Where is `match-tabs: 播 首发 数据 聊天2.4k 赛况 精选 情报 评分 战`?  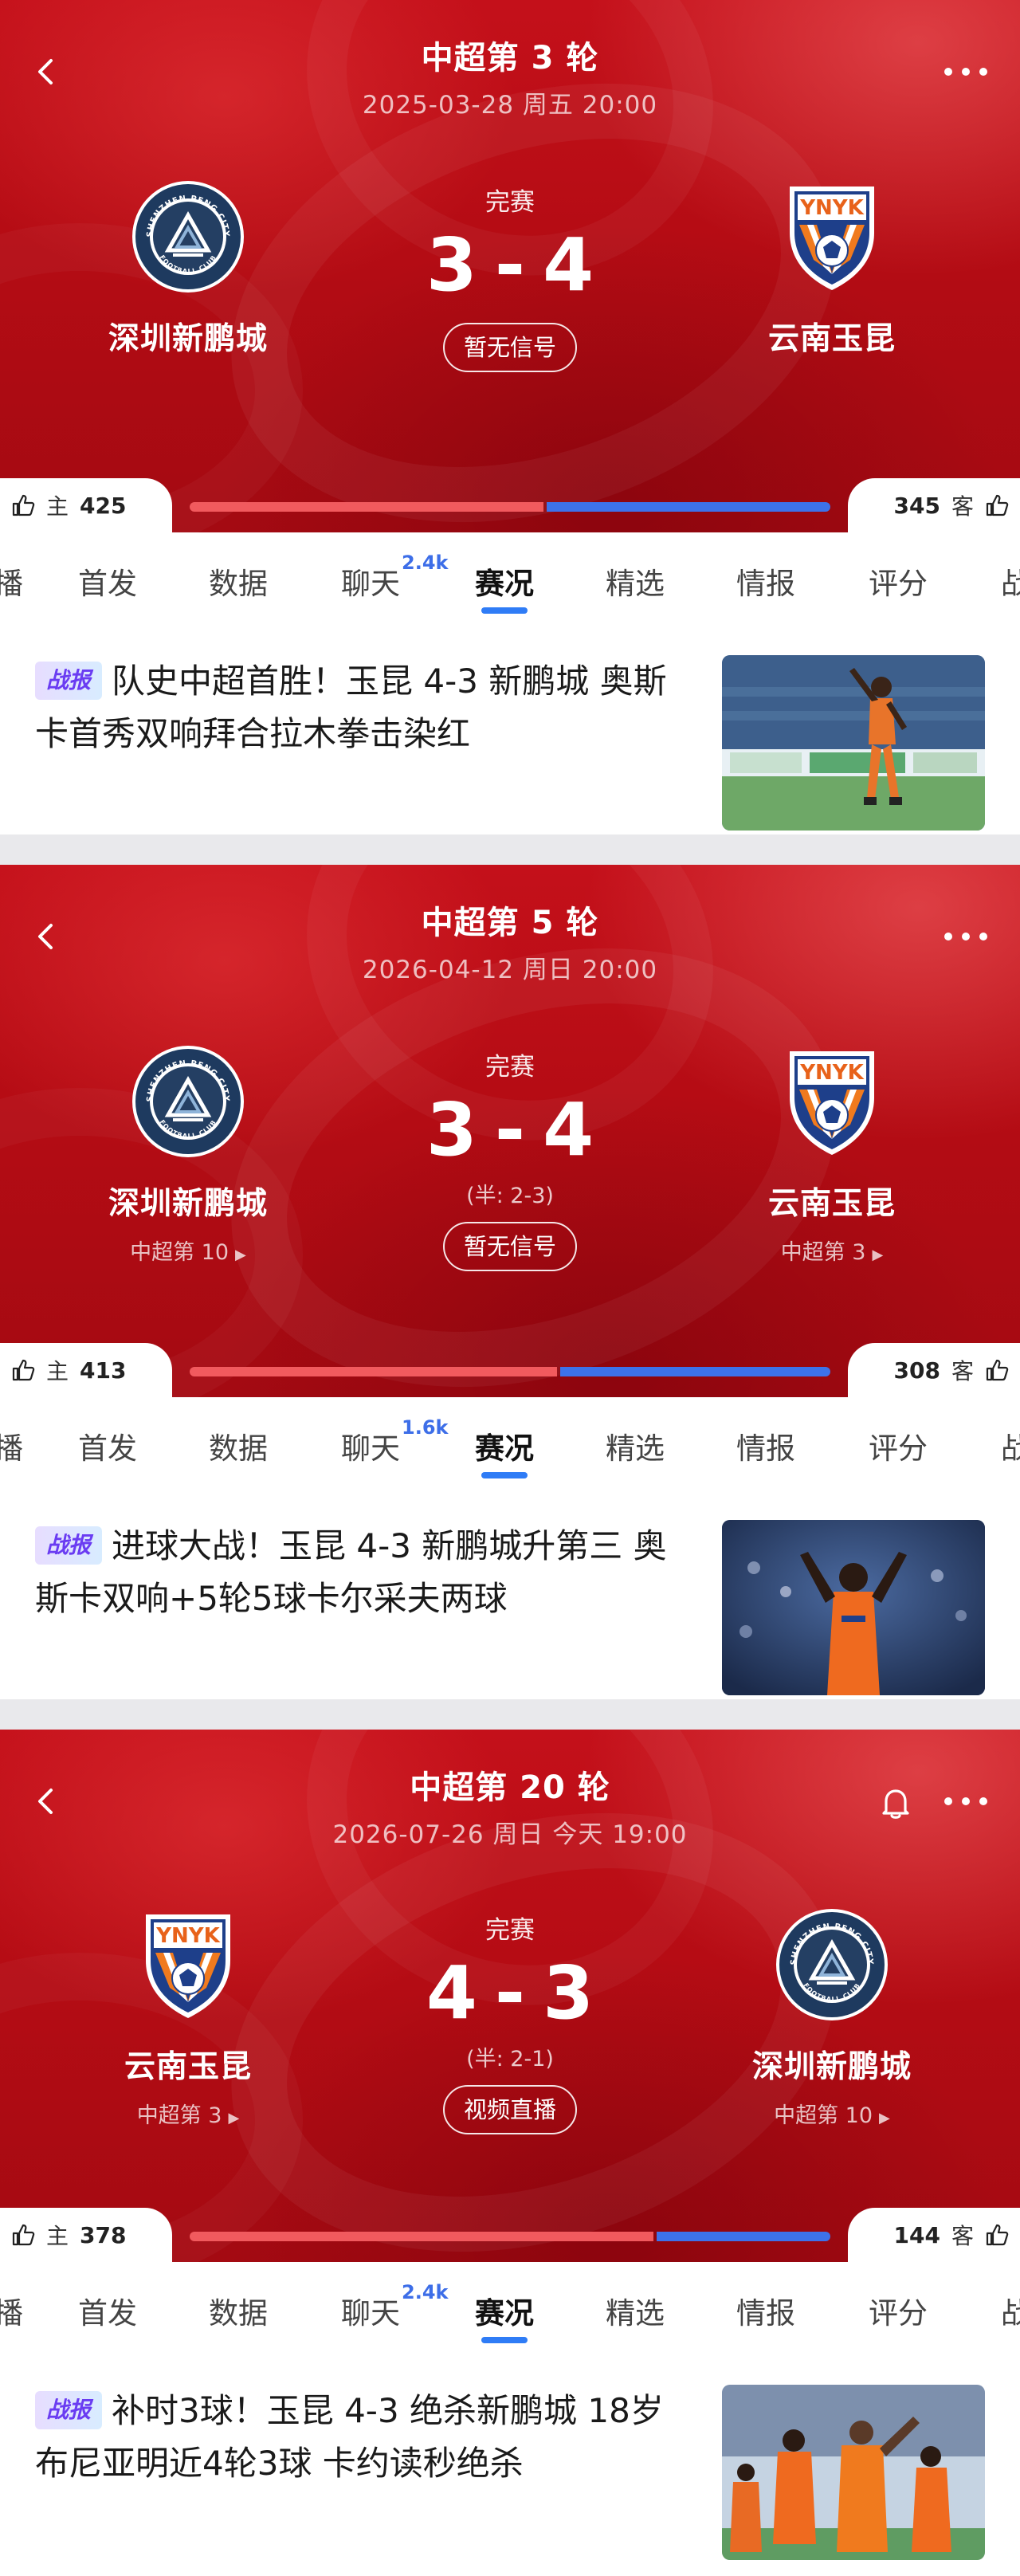
match-tabs: 播 首发 数据 聊天2.4k 赛况 精选 情报 评分 战 is located at coordinates (510, 578).